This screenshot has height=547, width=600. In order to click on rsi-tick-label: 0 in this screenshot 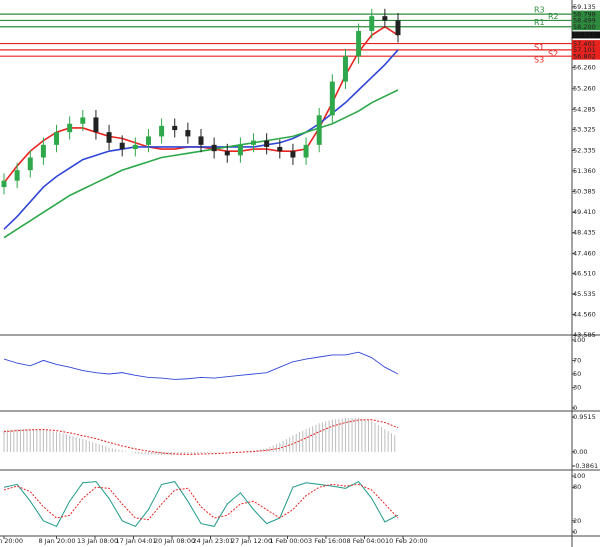, I will do `click(575, 408)`.